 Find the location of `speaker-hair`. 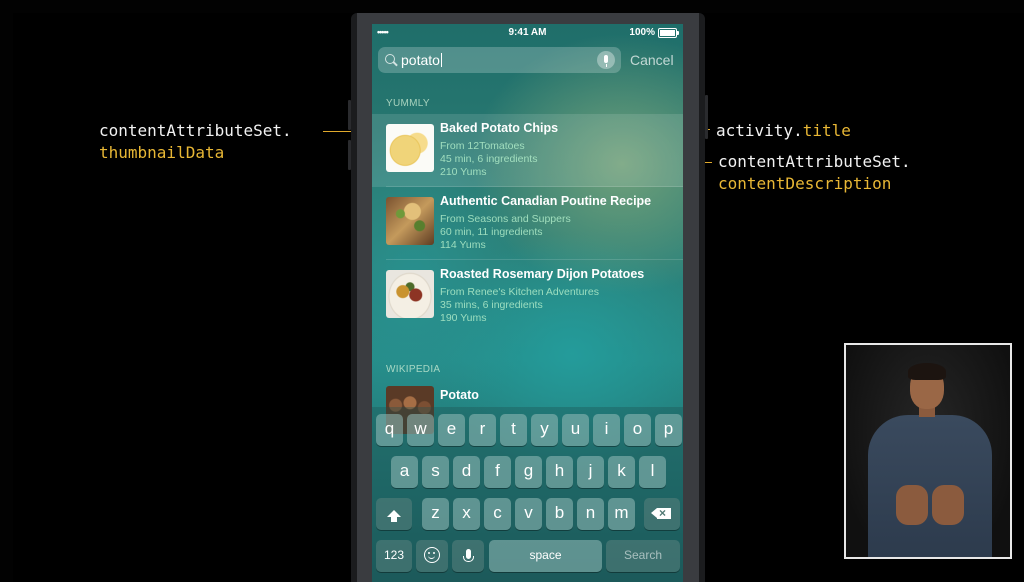

speaker-hair is located at coordinates (927, 371).